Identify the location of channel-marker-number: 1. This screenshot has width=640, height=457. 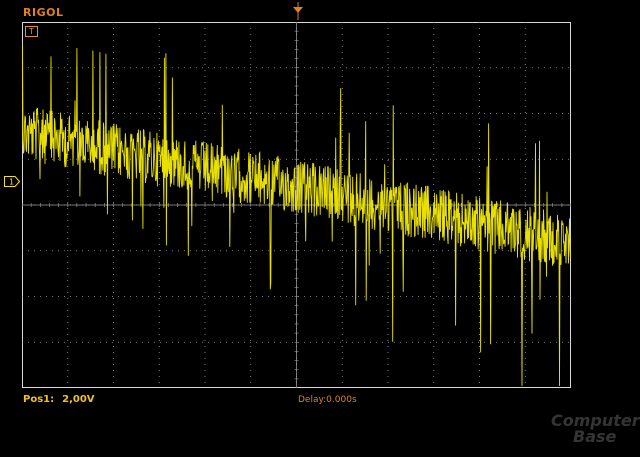
(11, 182).